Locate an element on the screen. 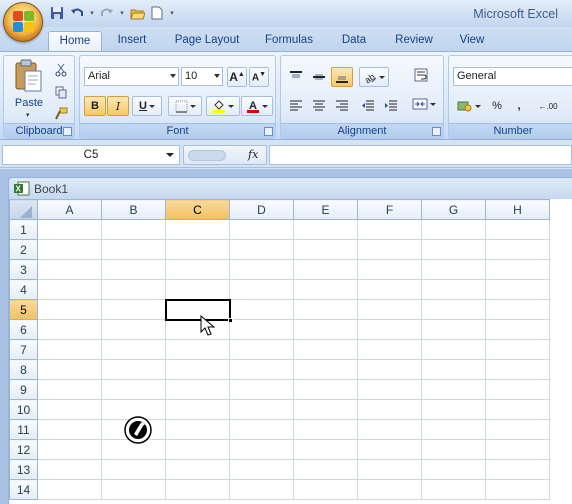 This screenshot has height=504, width=572. name-box: C5 is located at coordinates (91, 155).